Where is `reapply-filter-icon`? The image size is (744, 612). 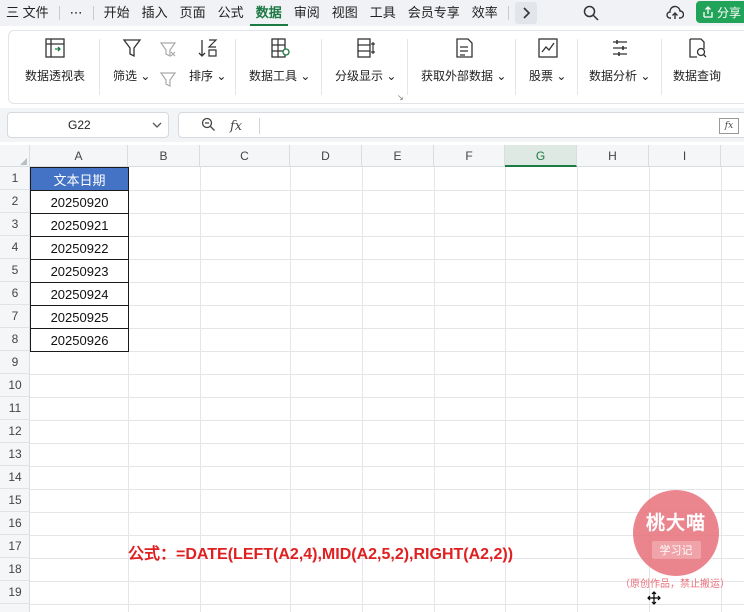 reapply-filter-icon is located at coordinates (168, 82).